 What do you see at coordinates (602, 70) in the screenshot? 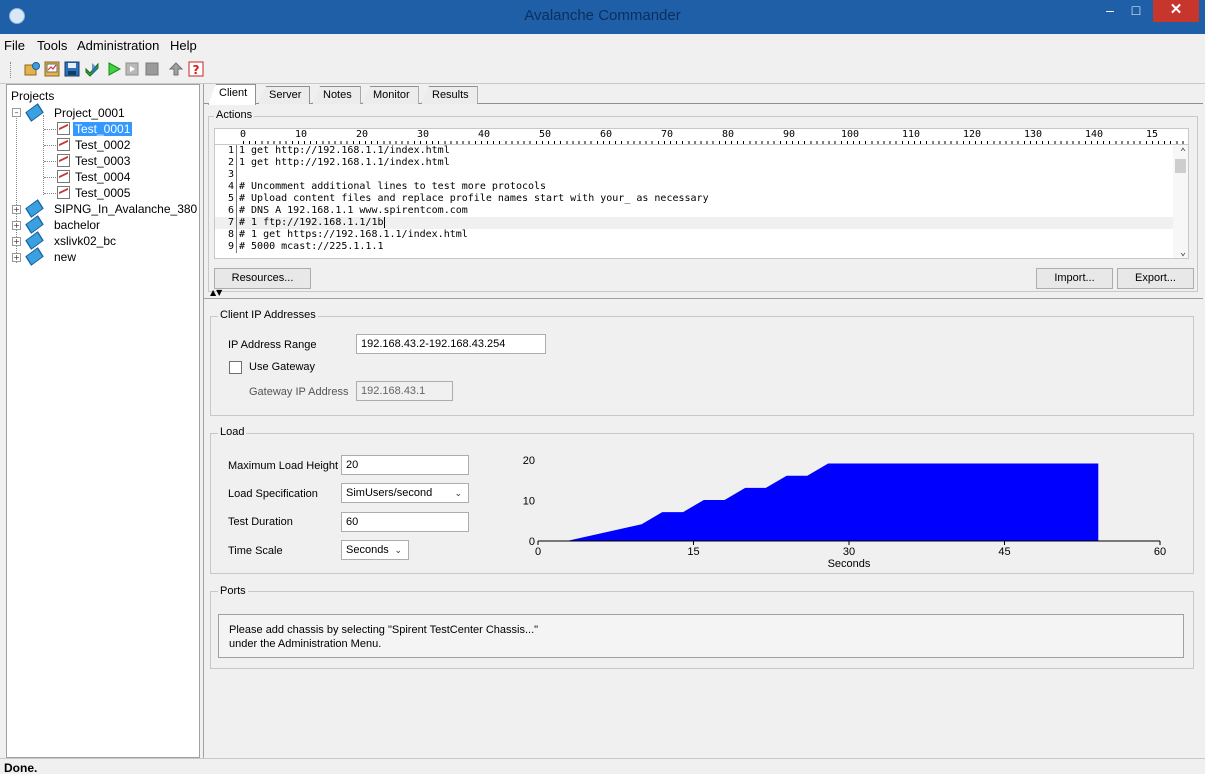
I see `toolbar: ?` at bounding box center [602, 70].